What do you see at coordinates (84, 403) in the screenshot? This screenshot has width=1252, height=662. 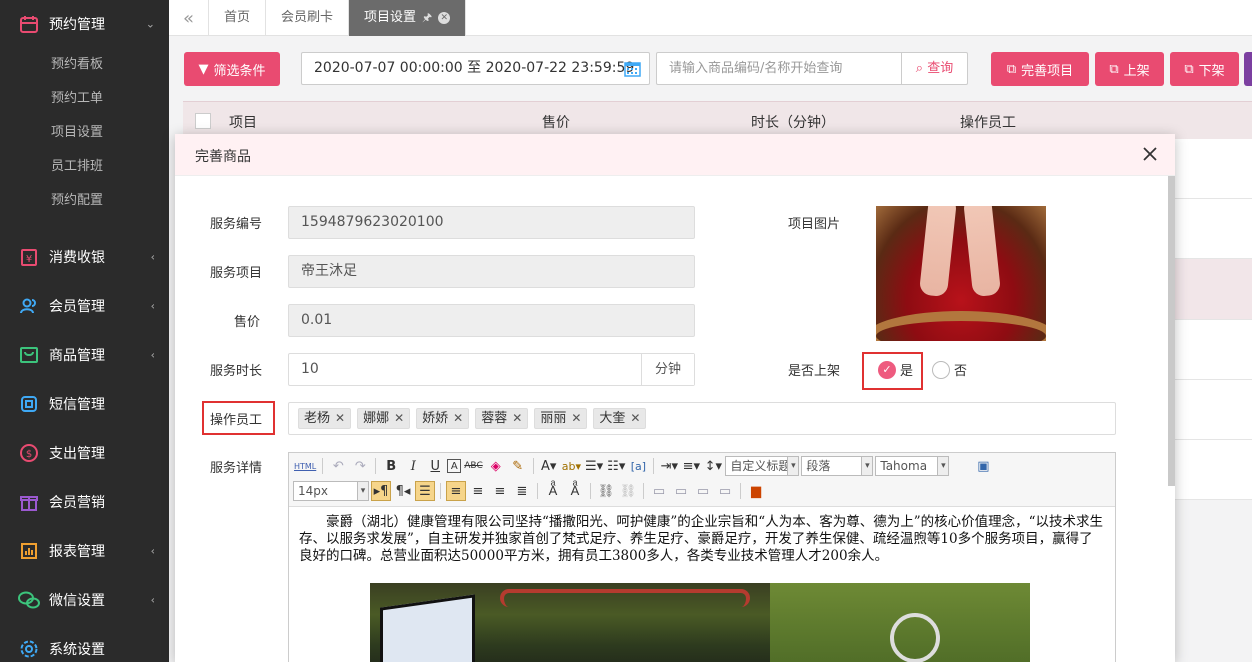 I see `sidebar-group-sms: 短信管理` at bounding box center [84, 403].